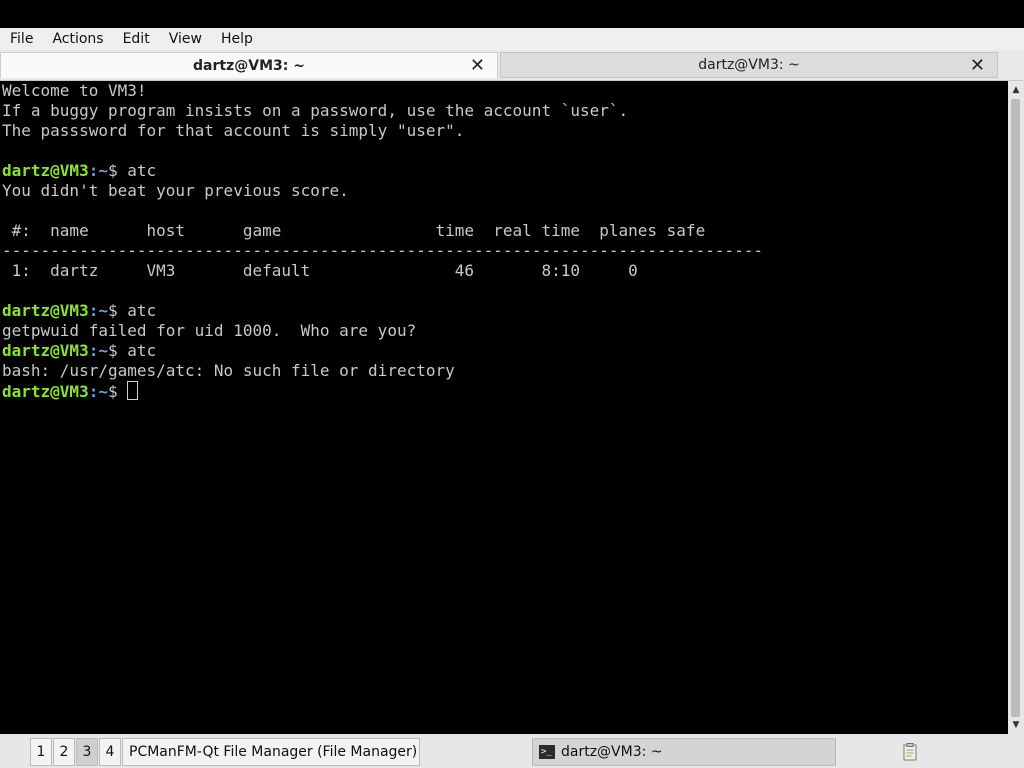 This screenshot has height=768, width=1024. Describe the element at coordinates (512, 39) in the screenshot. I see `menubar: File Actions Edit View Help` at that location.